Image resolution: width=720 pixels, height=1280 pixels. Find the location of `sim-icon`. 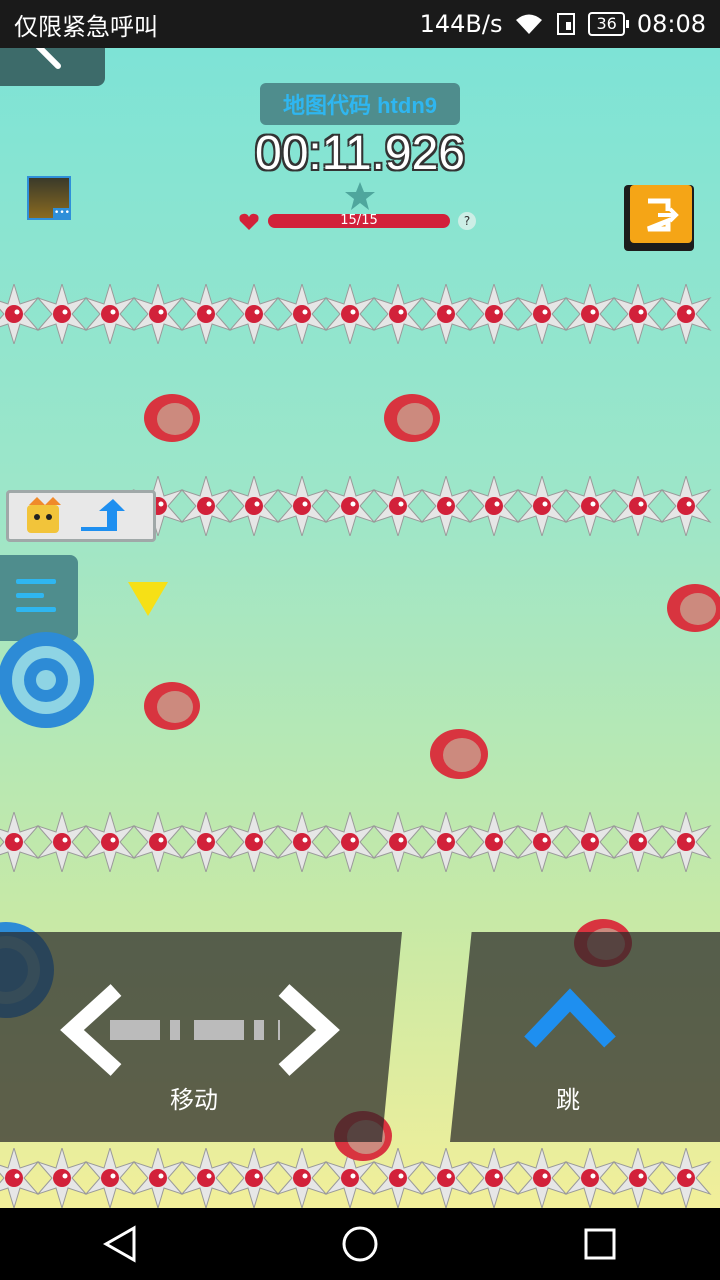

sim-icon is located at coordinates (566, 24).